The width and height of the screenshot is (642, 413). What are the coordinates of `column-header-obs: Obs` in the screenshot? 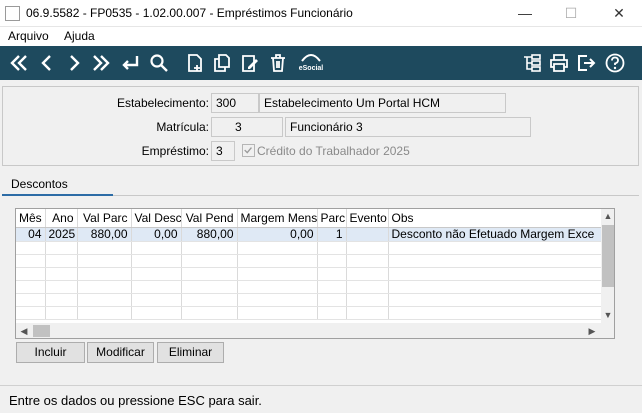 It's located at (495, 218).